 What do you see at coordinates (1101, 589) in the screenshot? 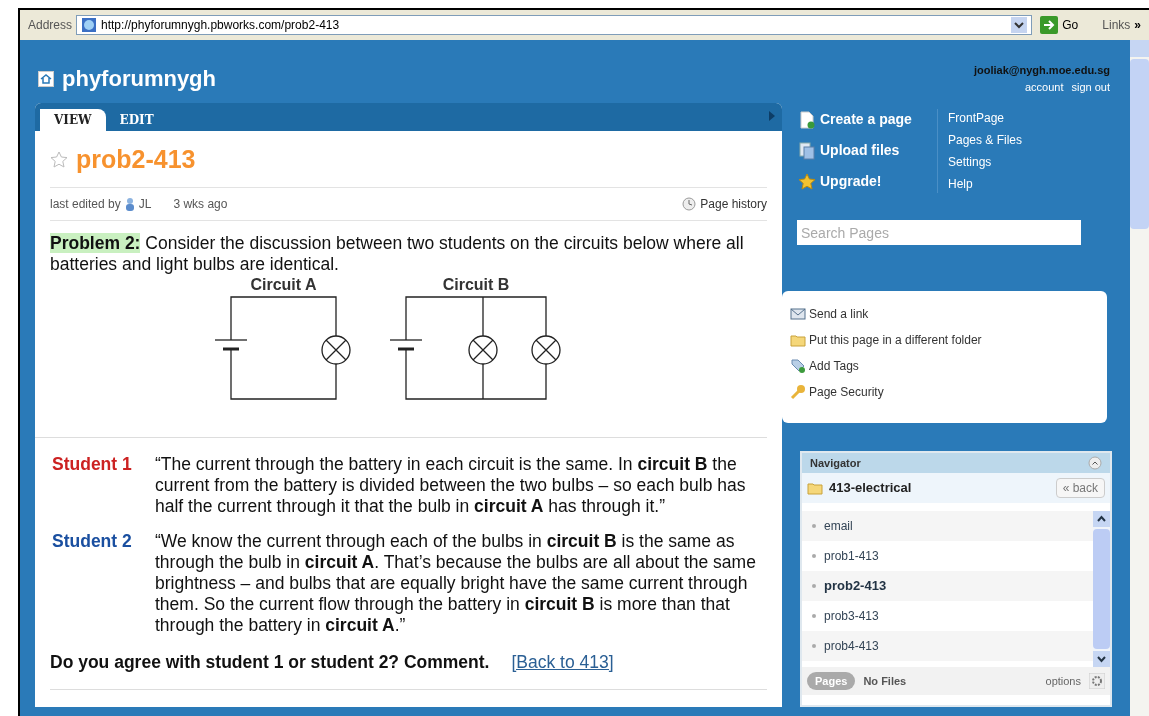
I see `scrollbar` at bounding box center [1101, 589].